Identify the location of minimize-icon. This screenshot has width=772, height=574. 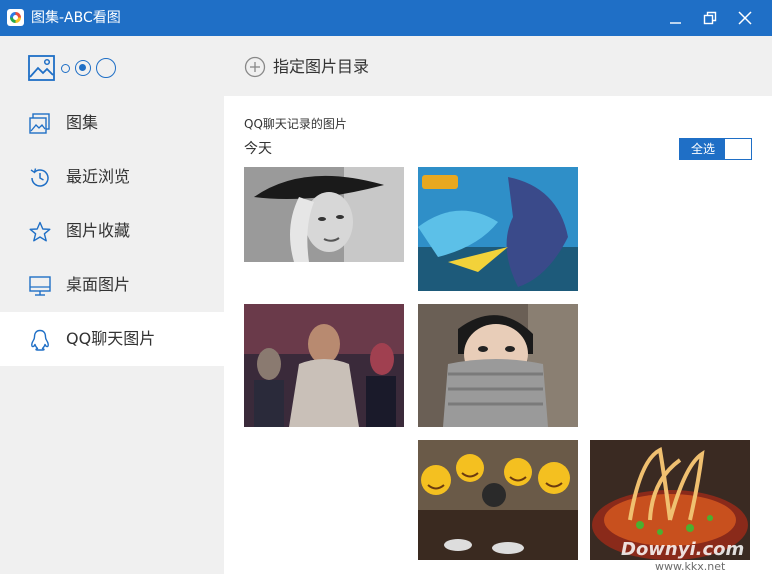
(675, 23).